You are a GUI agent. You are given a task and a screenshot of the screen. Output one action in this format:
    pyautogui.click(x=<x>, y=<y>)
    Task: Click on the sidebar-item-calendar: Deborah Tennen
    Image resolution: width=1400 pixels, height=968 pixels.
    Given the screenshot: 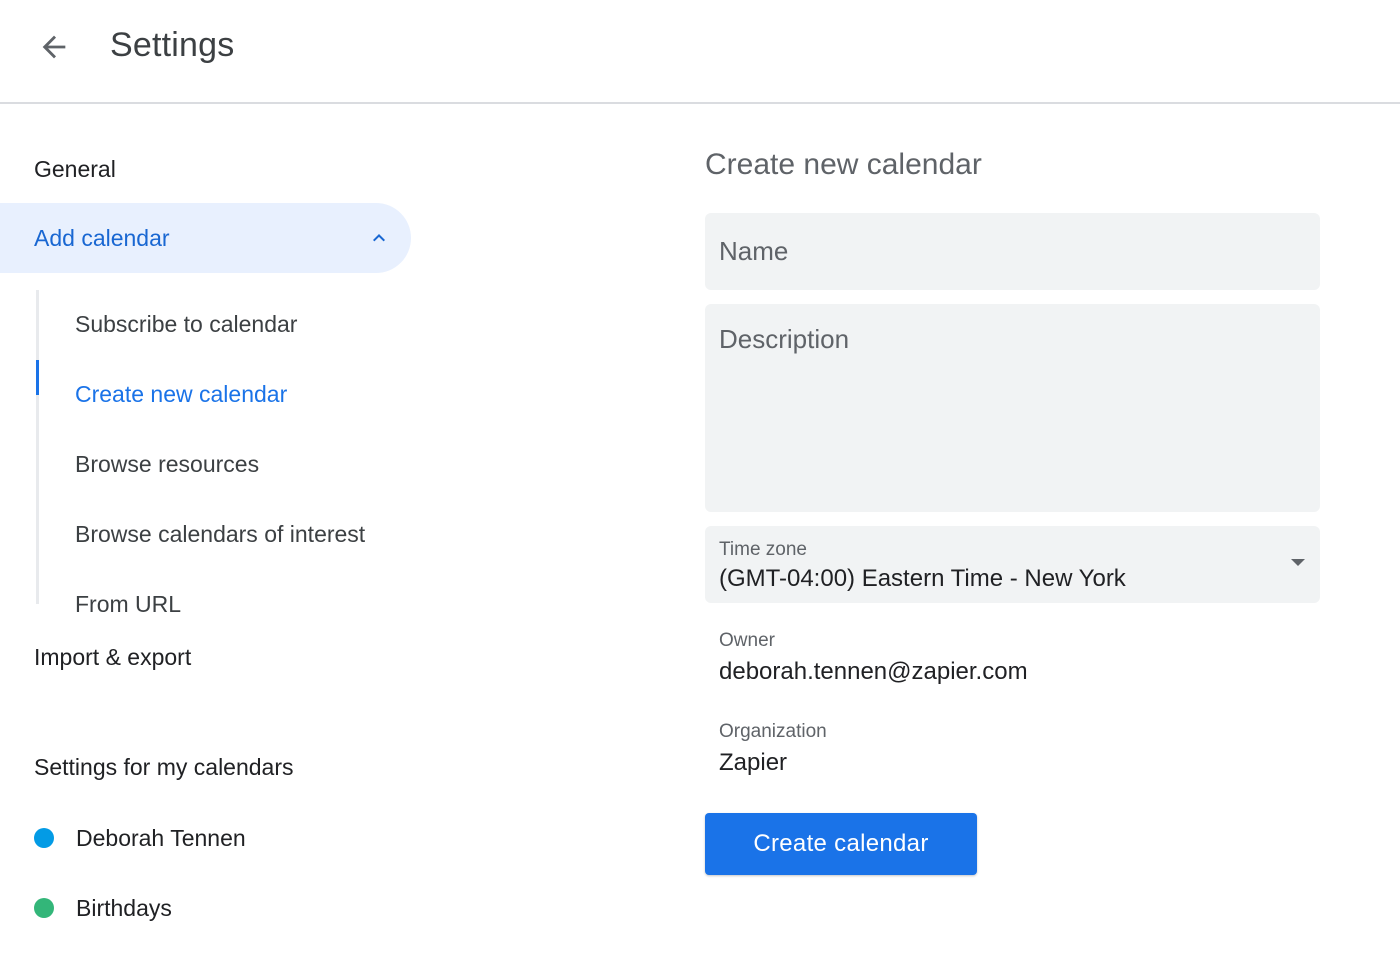 What is the action you would take?
    pyautogui.click(x=140, y=838)
    